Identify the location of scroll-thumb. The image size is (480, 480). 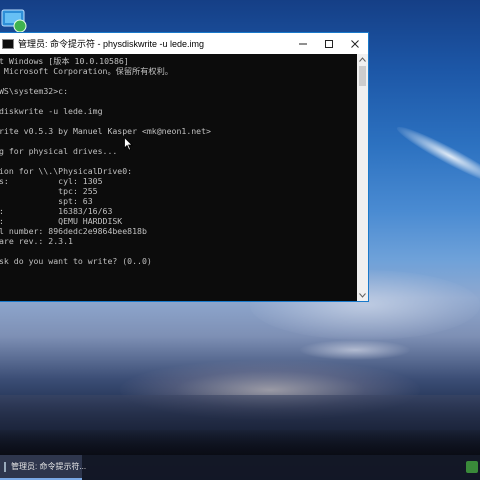
(362, 76).